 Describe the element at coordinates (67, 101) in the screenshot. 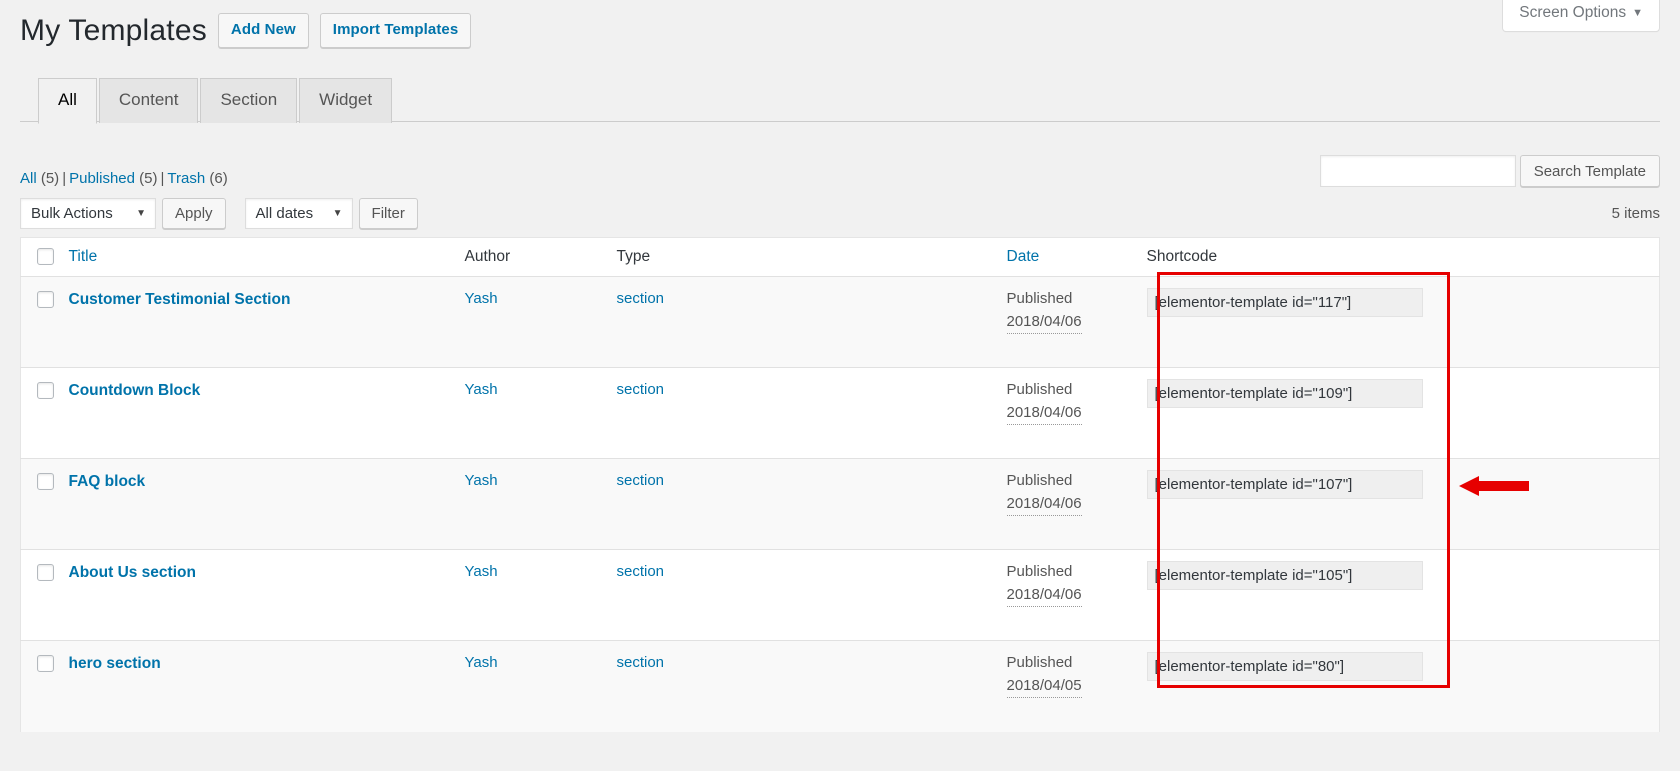

I see `tab-all: All` at that location.